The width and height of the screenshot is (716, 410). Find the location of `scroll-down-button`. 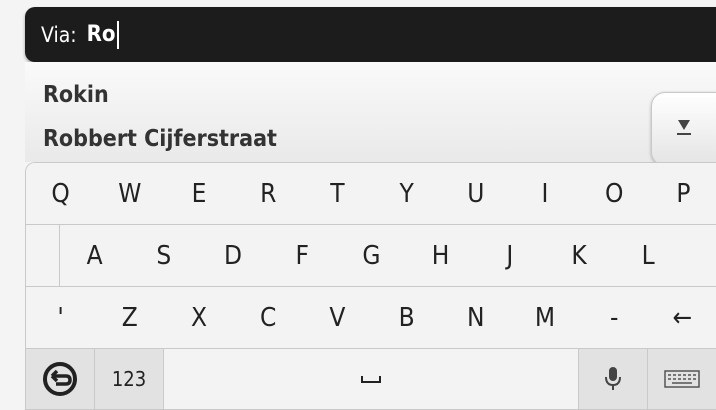

scroll-down-button is located at coordinates (683, 129).